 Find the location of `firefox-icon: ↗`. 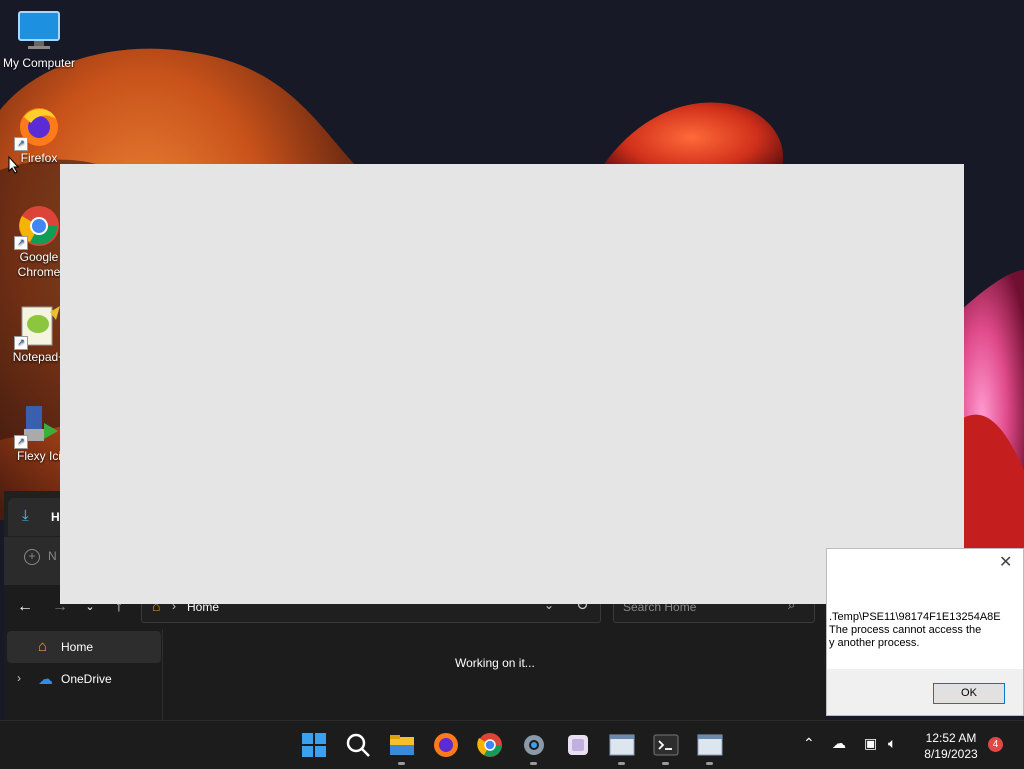

firefox-icon: ↗ is located at coordinates (38, 128).